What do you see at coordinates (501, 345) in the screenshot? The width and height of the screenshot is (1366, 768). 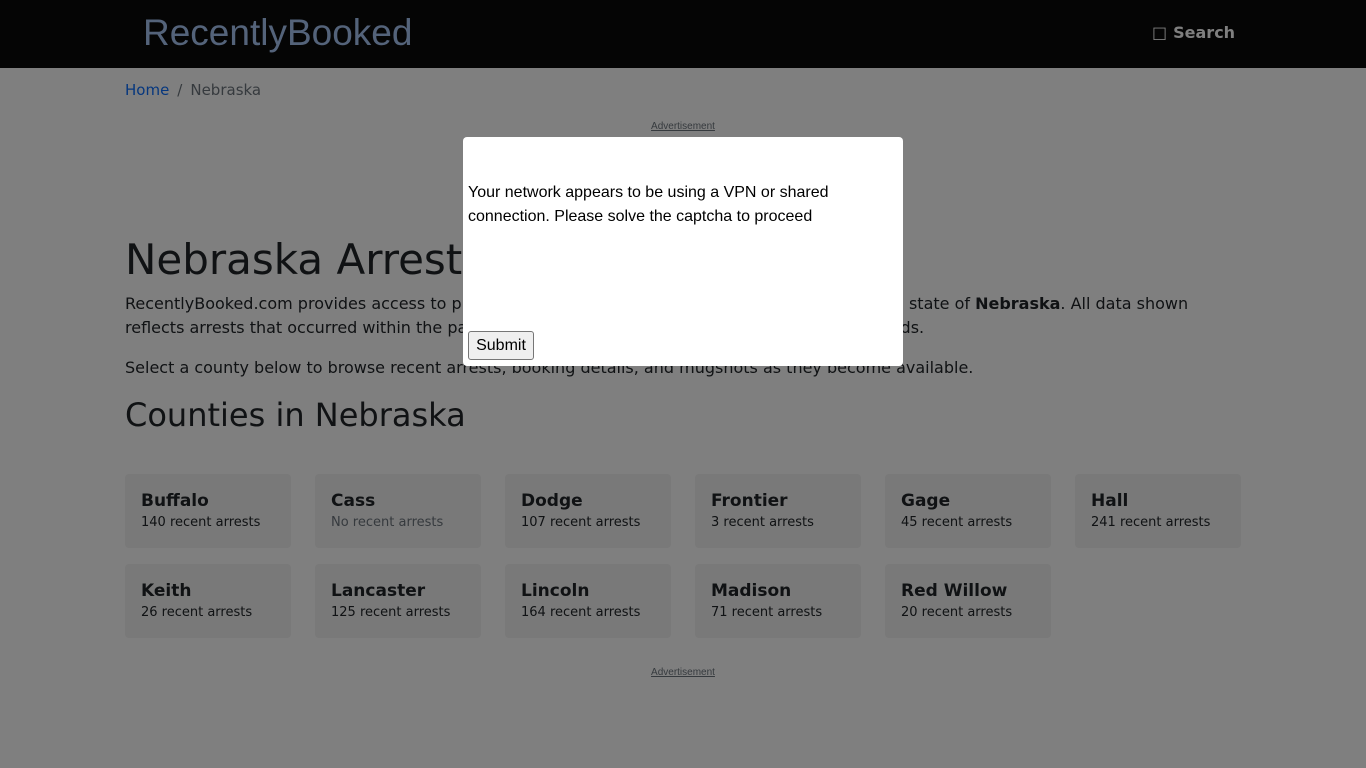 I see `submit-button: Submit` at bounding box center [501, 345].